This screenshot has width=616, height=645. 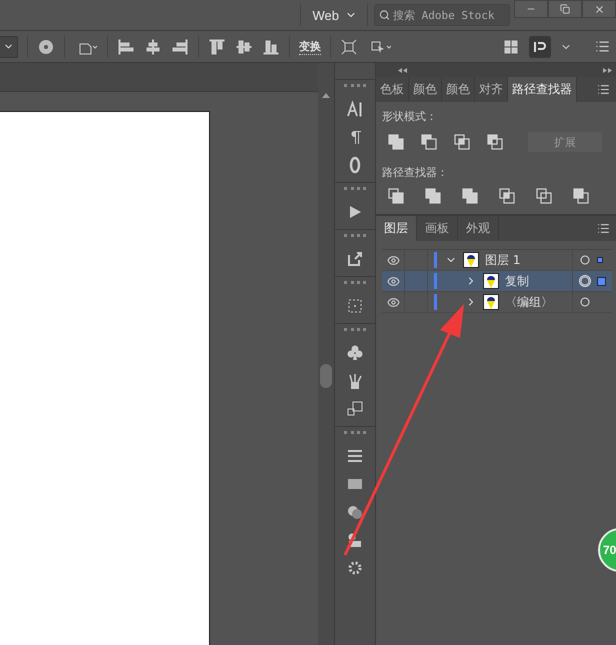 I want to click on expand-arrows-icon, so click(x=607, y=70).